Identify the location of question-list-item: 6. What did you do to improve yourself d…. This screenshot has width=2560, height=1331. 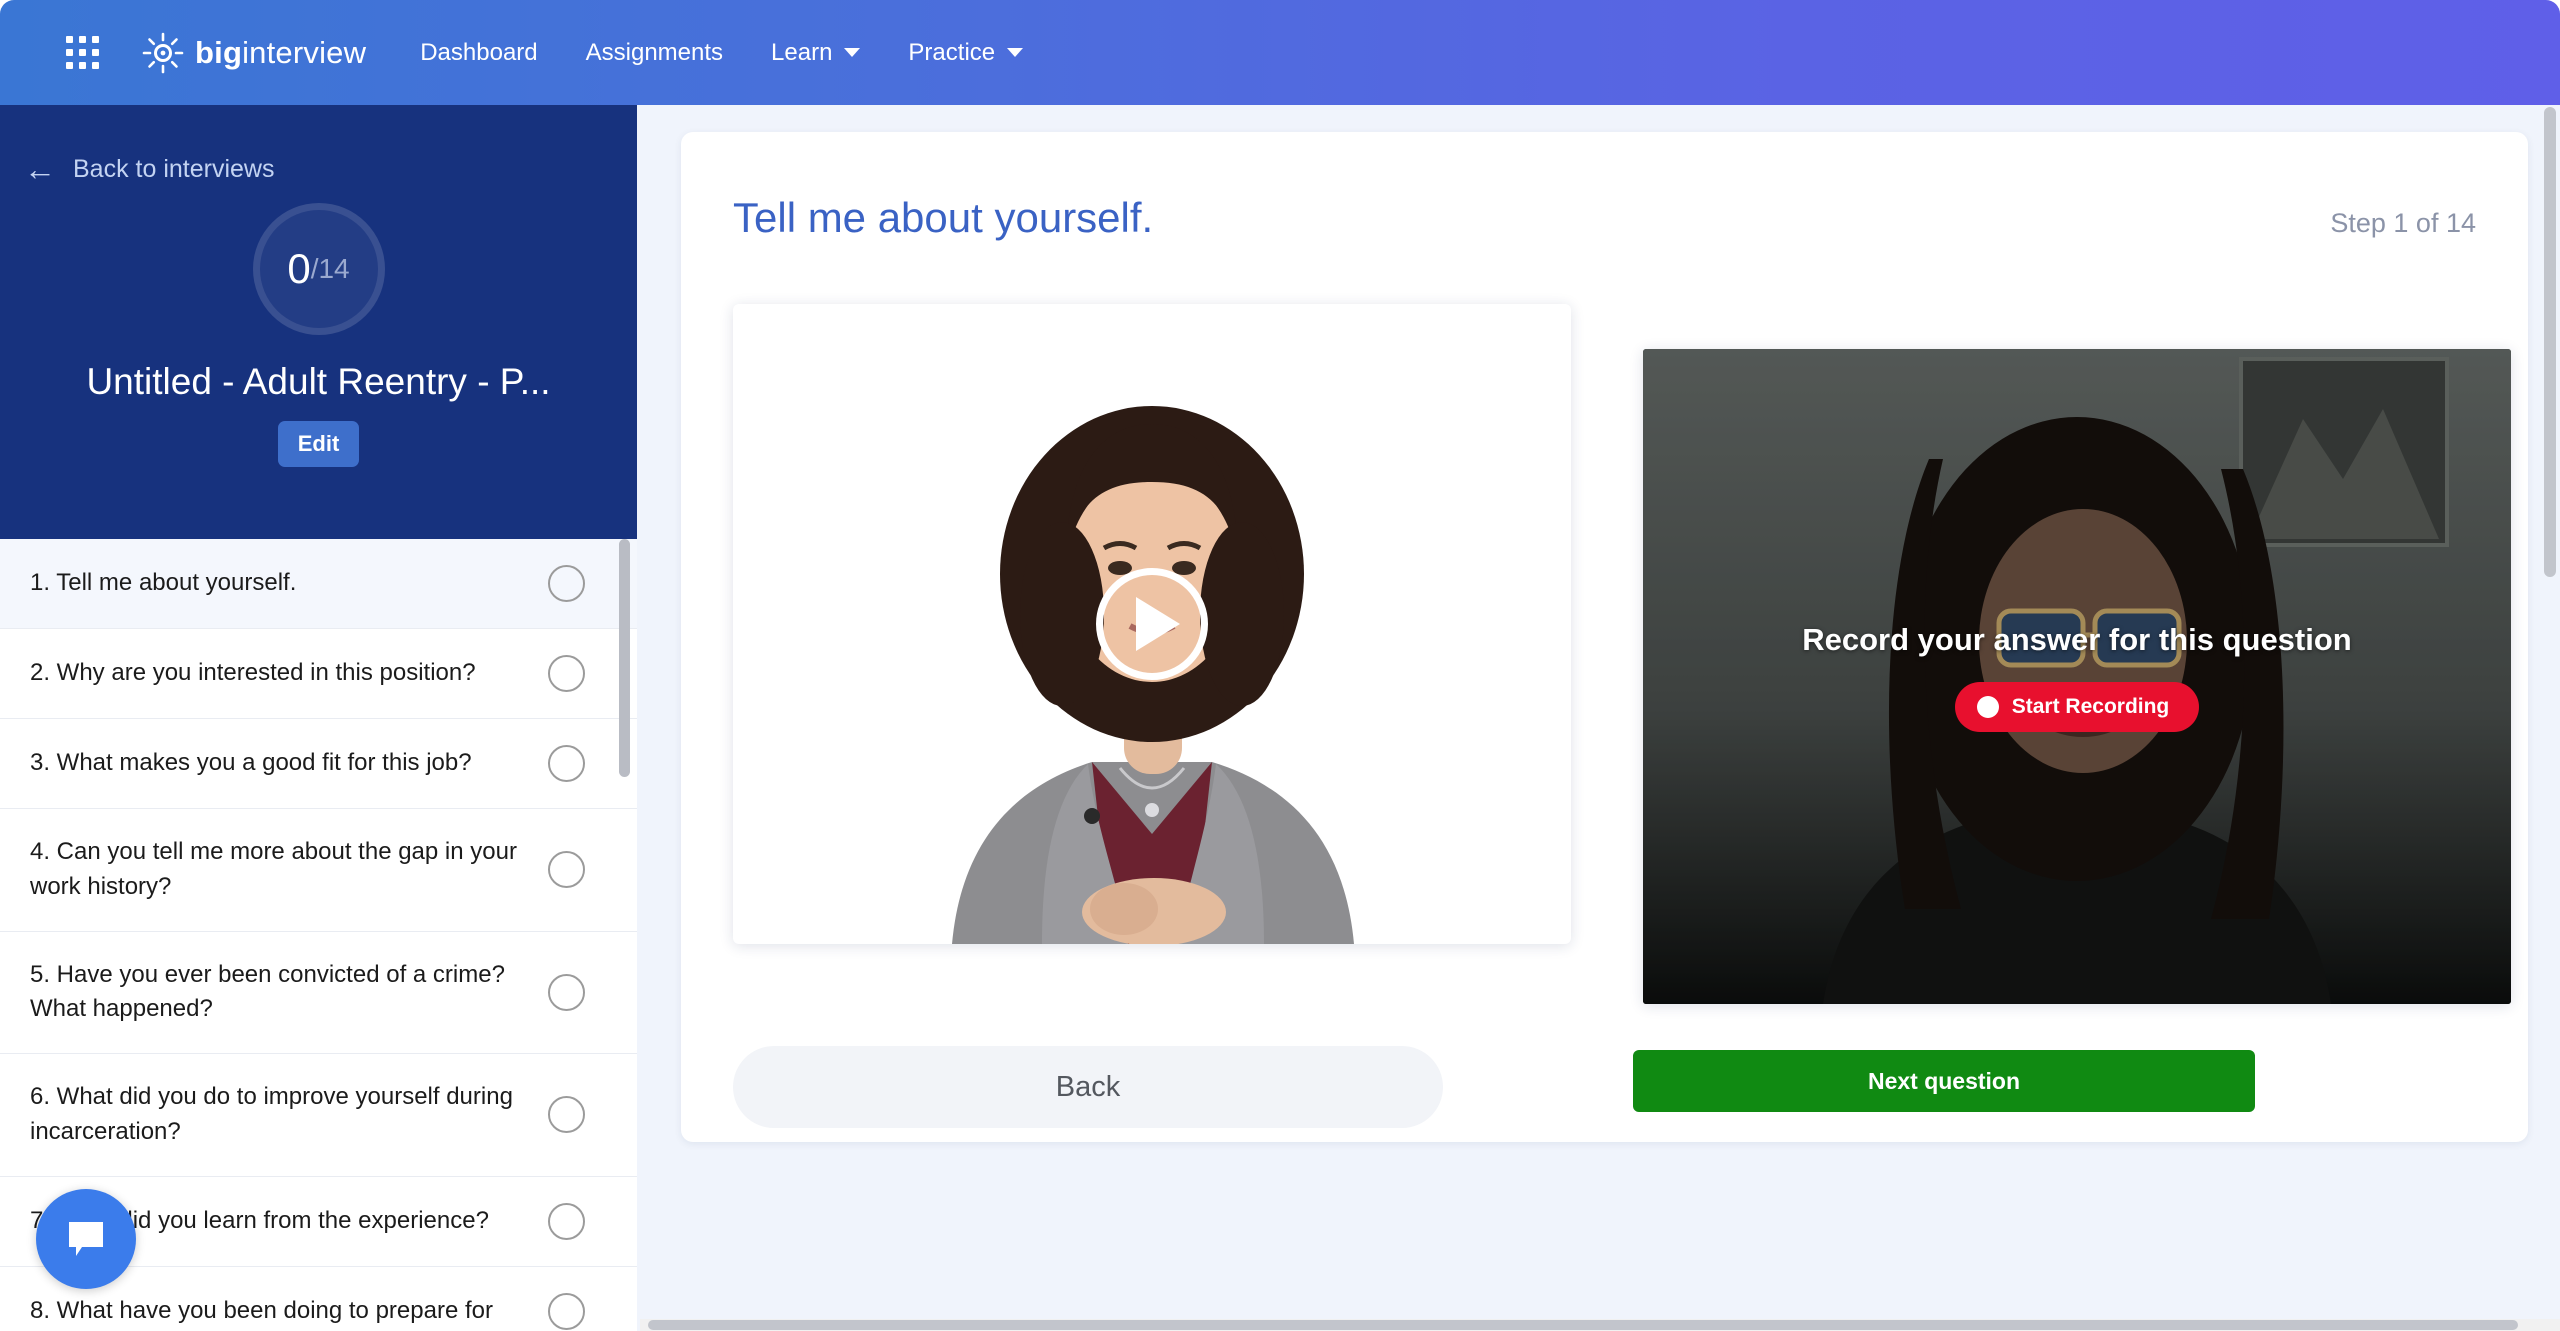
(318, 1115).